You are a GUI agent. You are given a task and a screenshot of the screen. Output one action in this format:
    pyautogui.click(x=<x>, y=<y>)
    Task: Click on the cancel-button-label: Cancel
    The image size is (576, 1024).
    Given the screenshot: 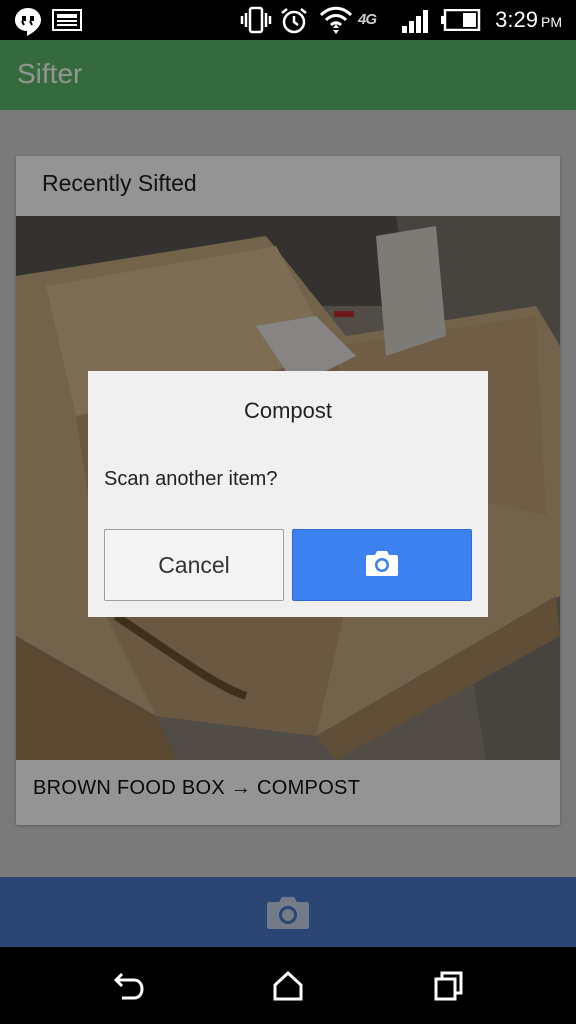 What is the action you would take?
    pyautogui.click(x=194, y=564)
    